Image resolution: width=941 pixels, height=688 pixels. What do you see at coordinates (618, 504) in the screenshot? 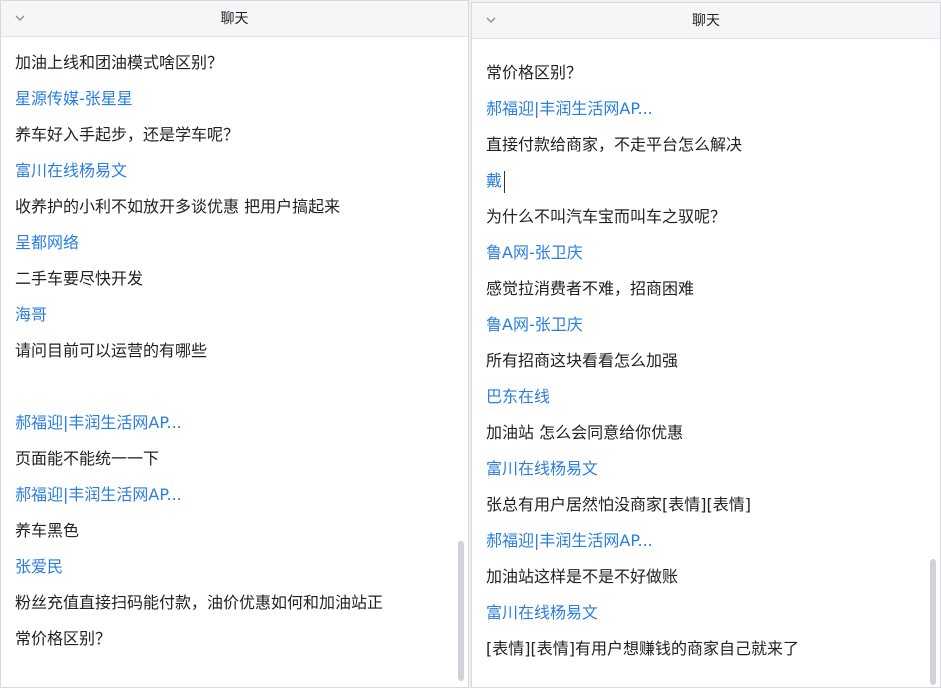
I see `message-label: 张总有用户居然怕没商家[表情][表情]` at bounding box center [618, 504].